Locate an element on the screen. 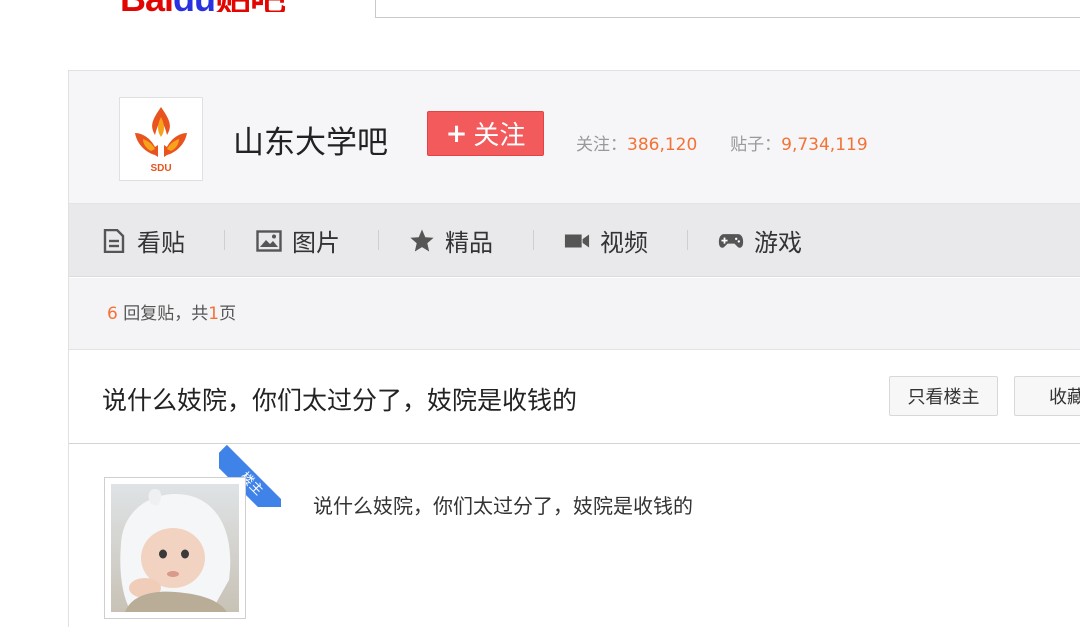 The width and height of the screenshot is (1080, 627). tab-images: 图片 is located at coordinates (298, 240).